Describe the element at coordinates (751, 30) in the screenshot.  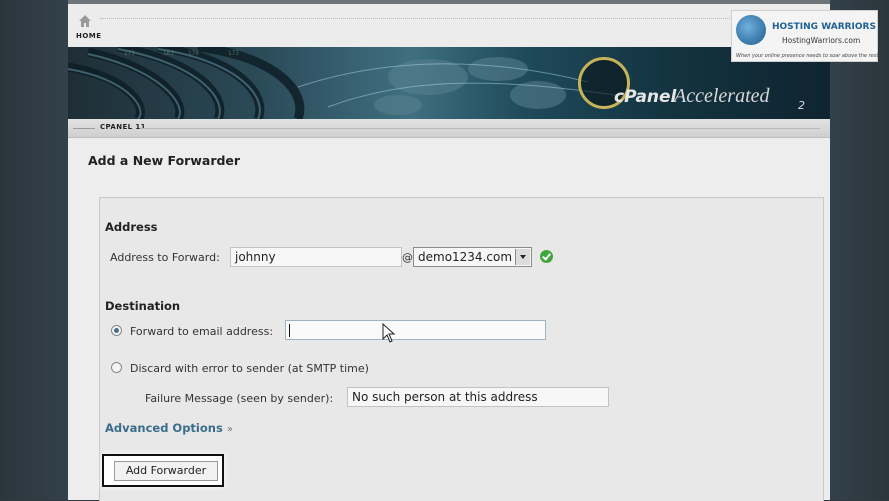
I see `globe-icon` at that location.